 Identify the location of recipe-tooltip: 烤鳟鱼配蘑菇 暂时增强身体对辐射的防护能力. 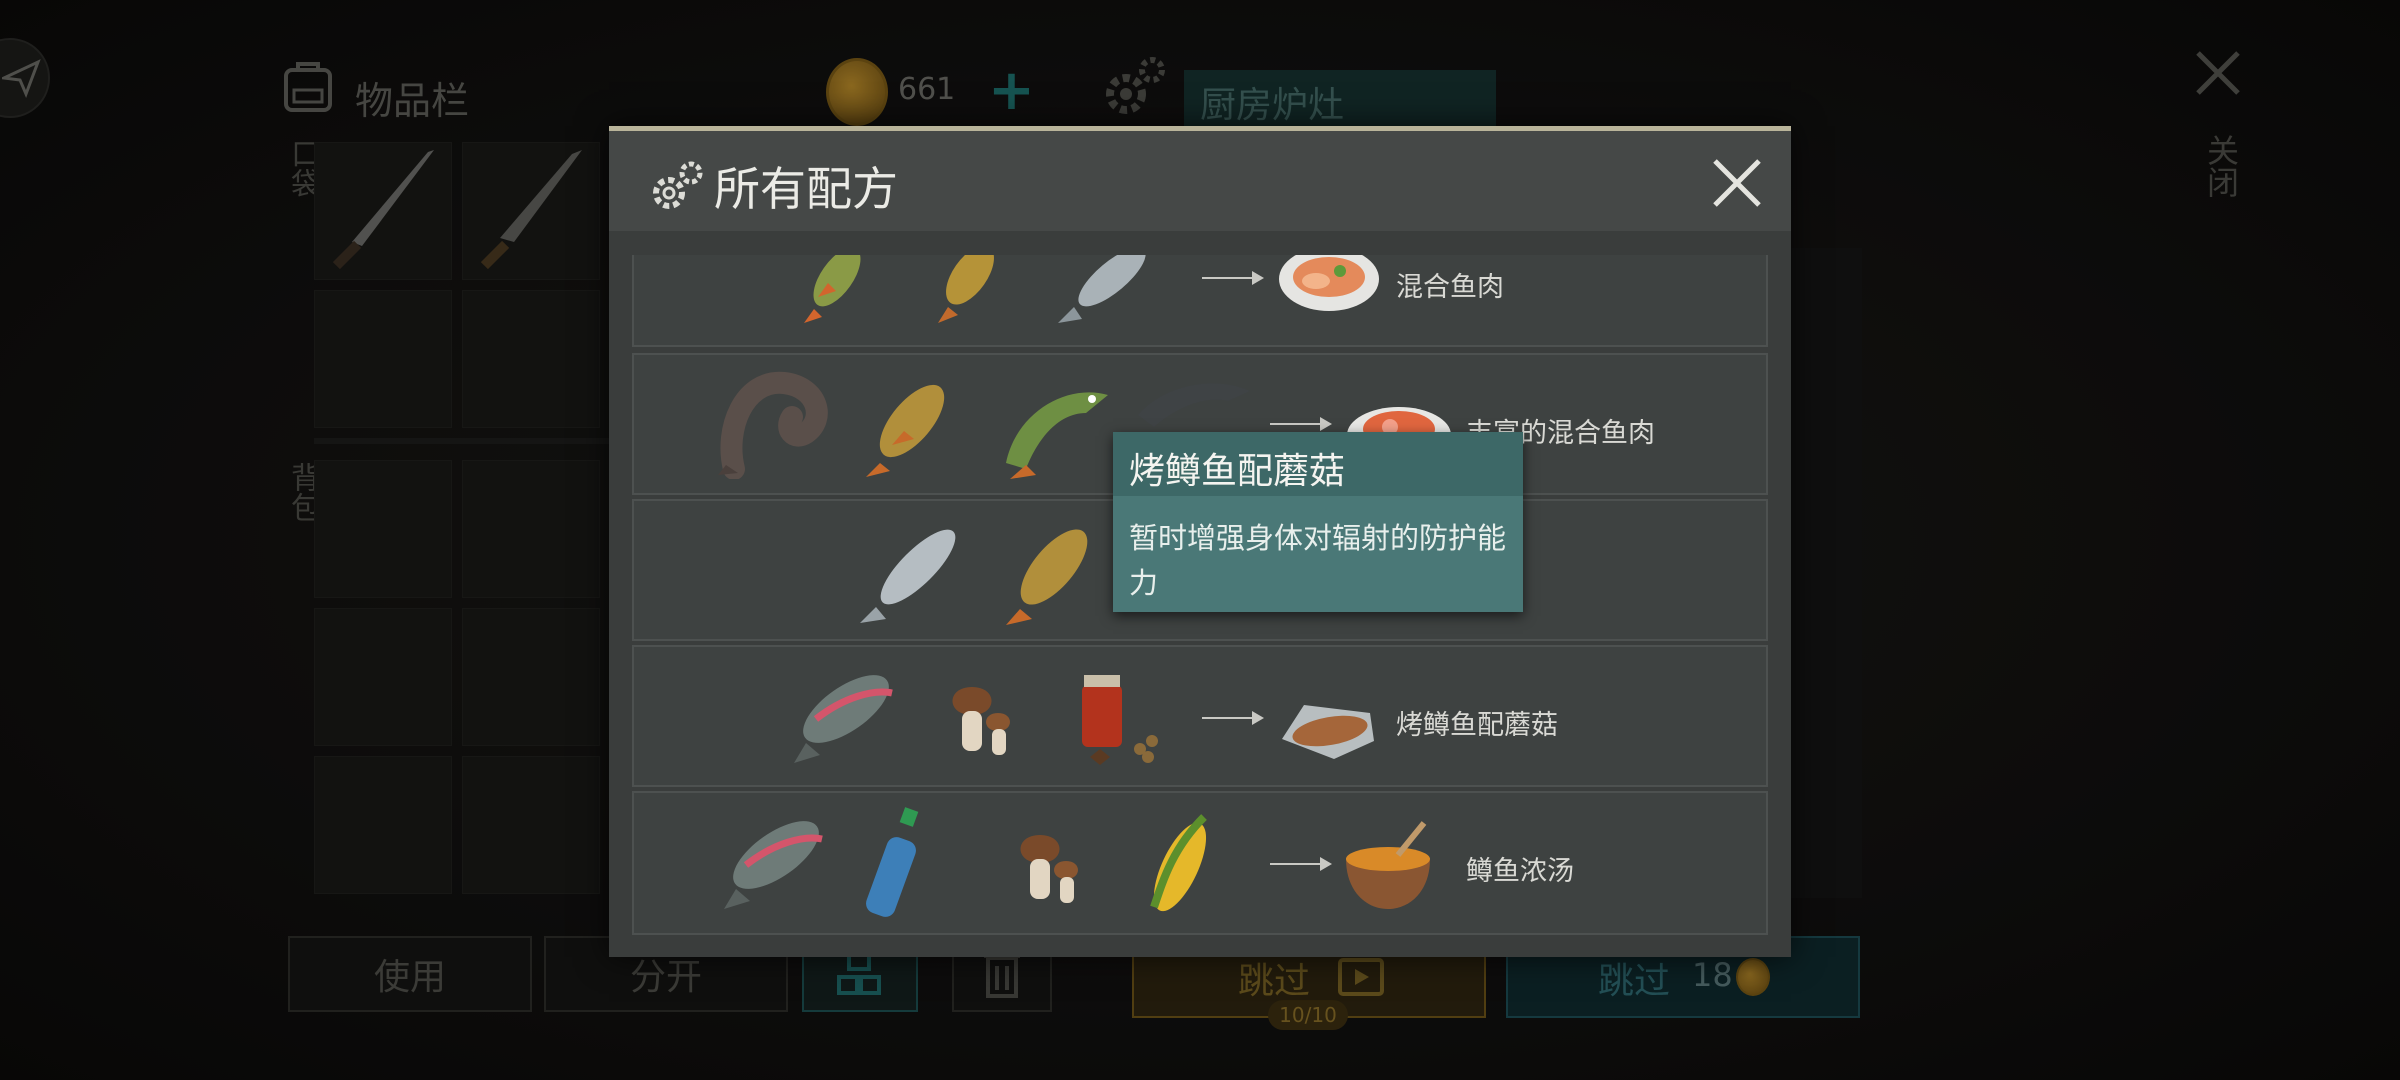
(1318, 522).